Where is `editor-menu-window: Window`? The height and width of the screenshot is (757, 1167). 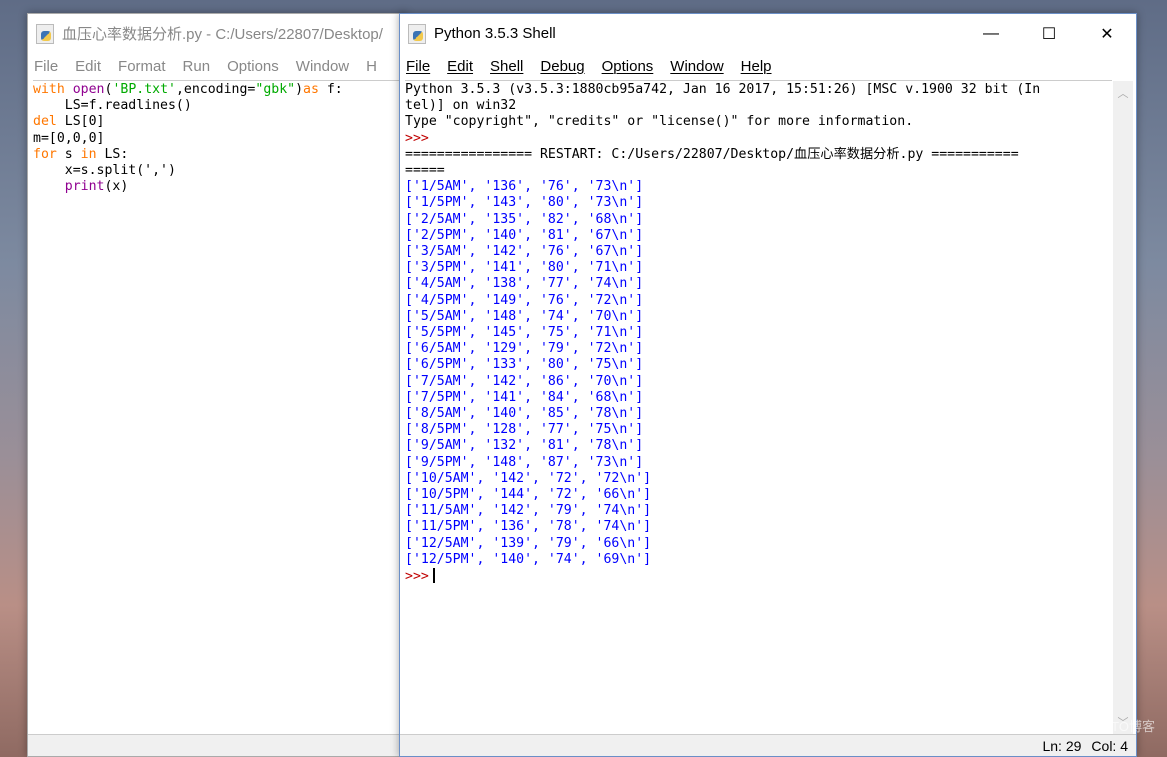 editor-menu-window: Window is located at coordinates (322, 66).